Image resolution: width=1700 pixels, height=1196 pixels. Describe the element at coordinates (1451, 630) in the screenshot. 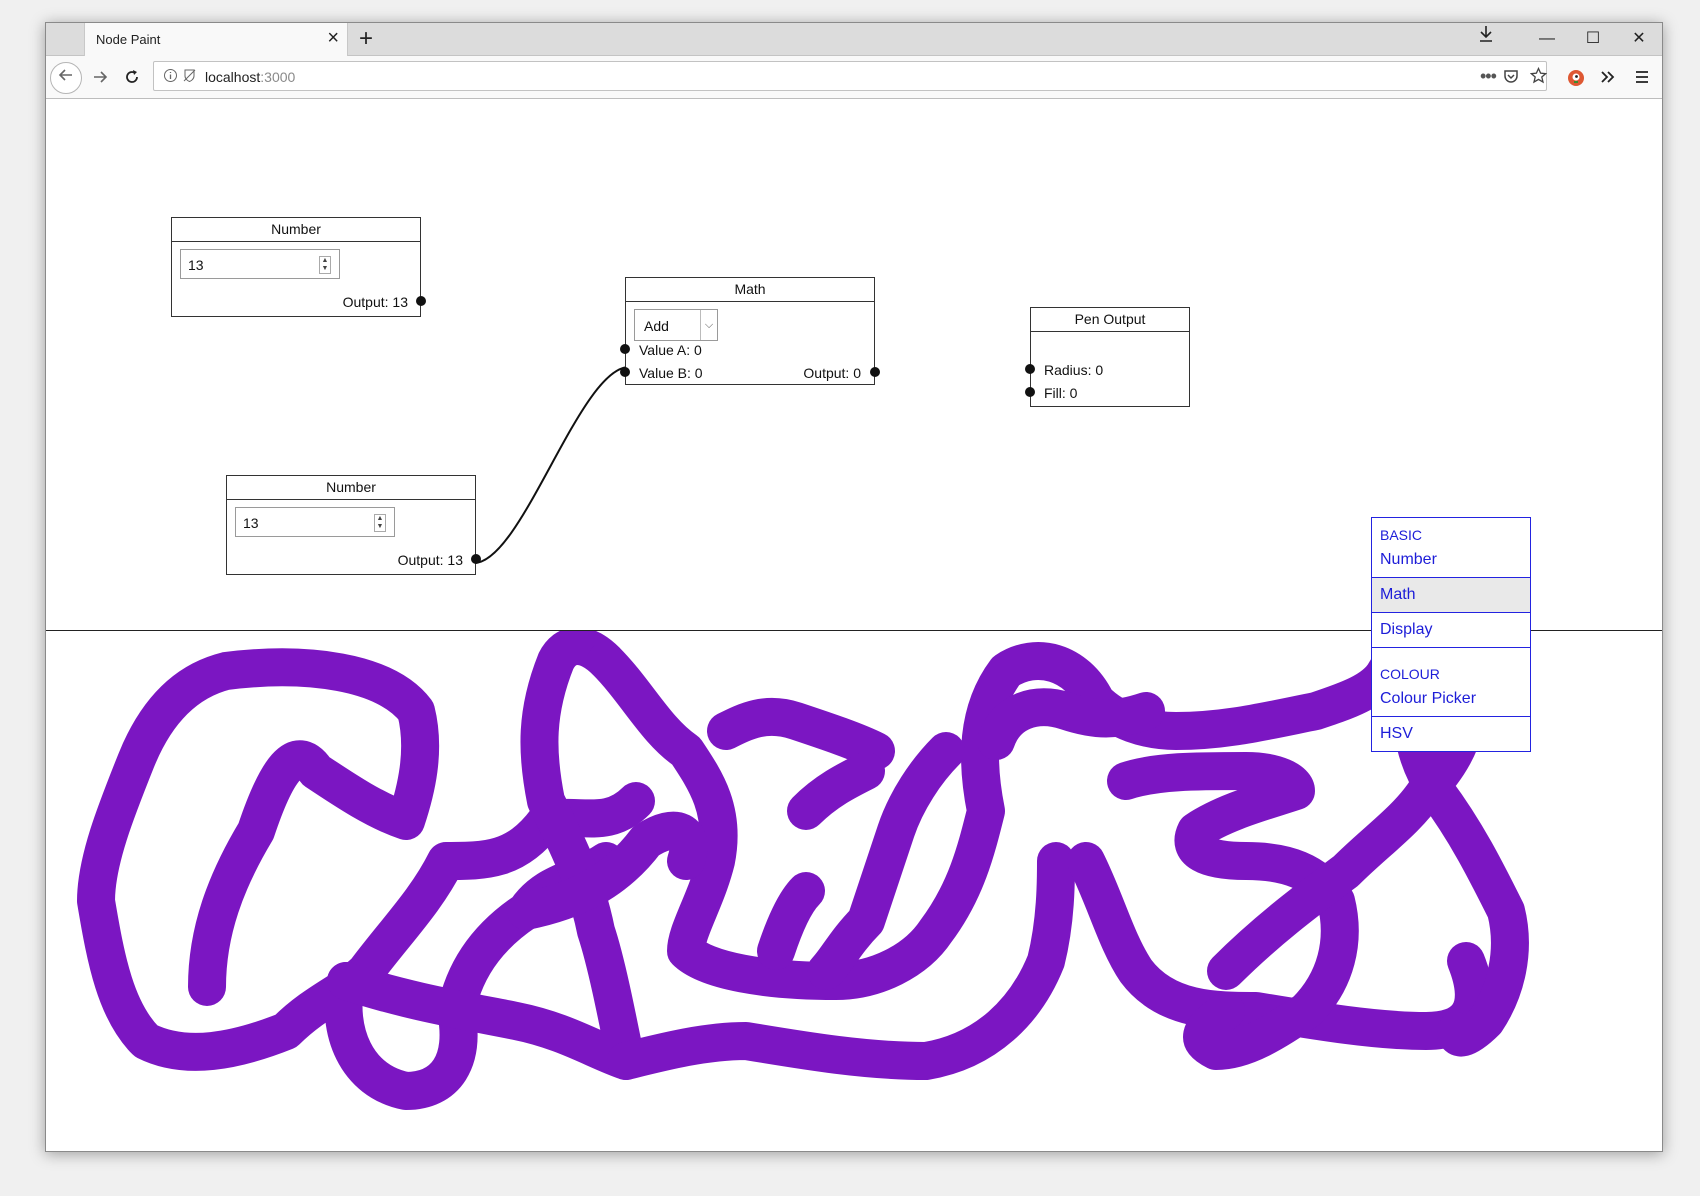

I see `menu-item-display: Display` at that location.